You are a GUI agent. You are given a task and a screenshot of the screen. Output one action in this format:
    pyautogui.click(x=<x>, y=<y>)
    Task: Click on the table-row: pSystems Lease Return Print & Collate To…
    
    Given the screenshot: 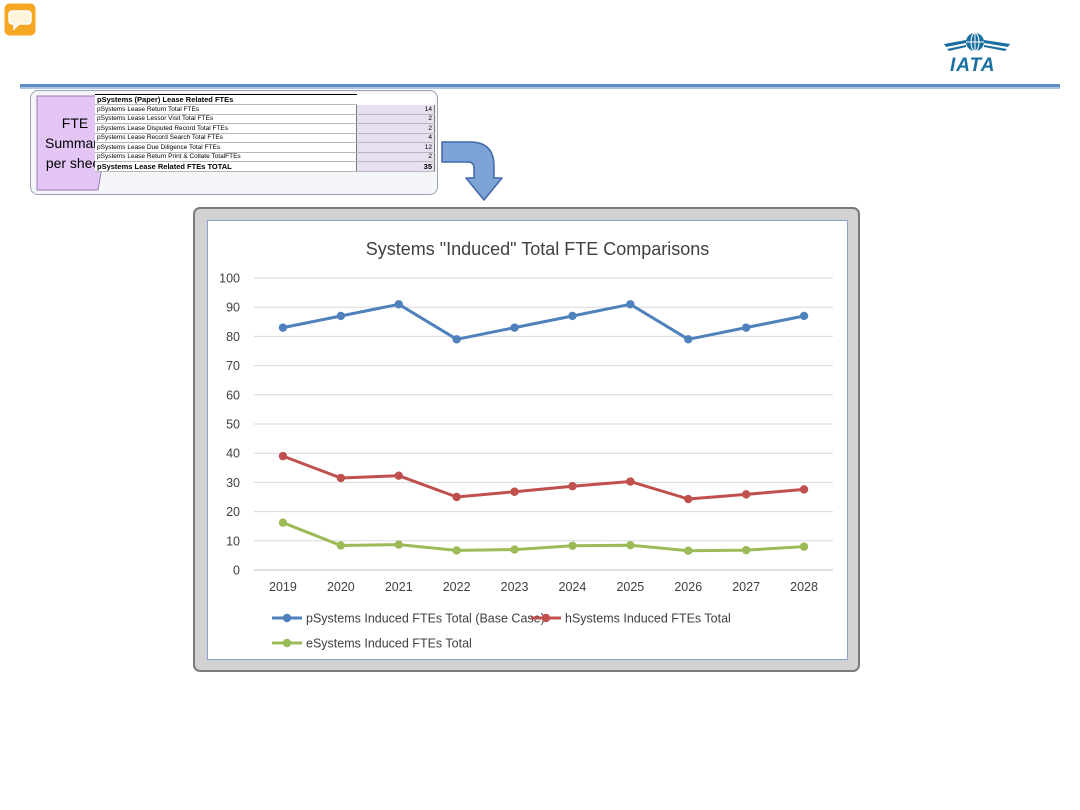 What is the action you would take?
    pyautogui.click(x=265, y=157)
    